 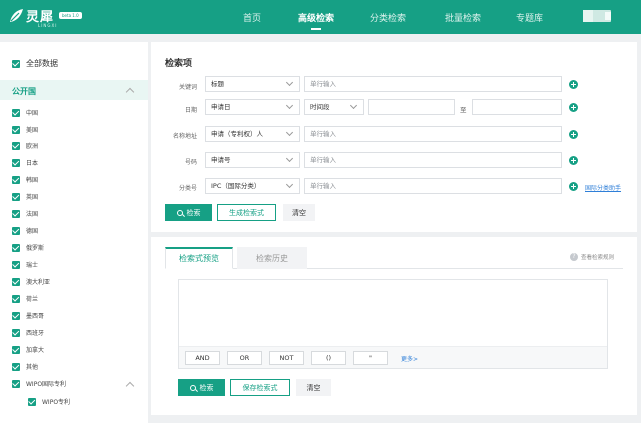 What do you see at coordinates (433, 134) in the screenshot?
I see `name-input: 单行输入` at bounding box center [433, 134].